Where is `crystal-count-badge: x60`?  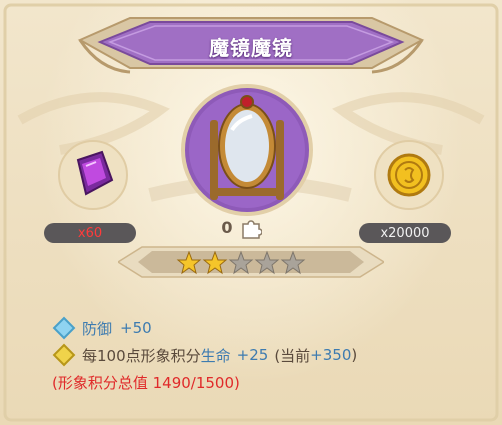 crystal-count-badge: x60 is located at coordinates (90, 233).